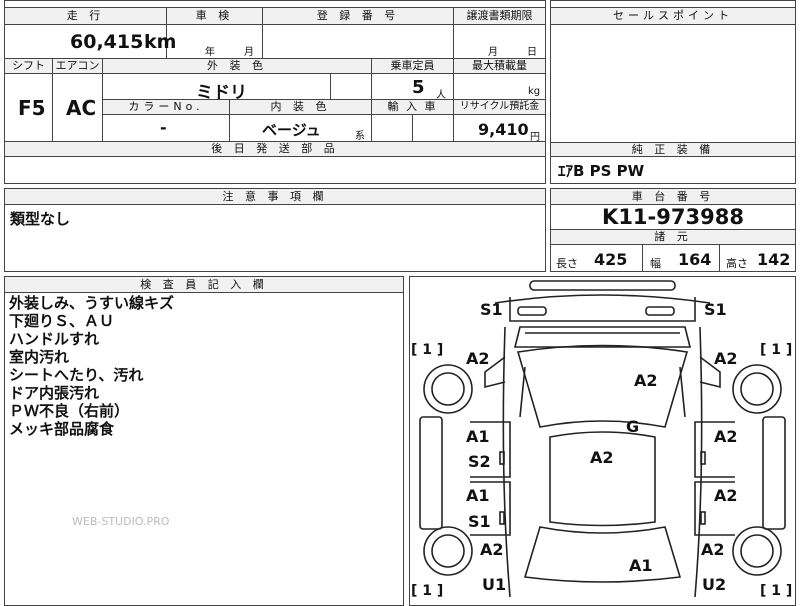  I want to click on note-line: シートへたり、汚れ, so click(76, 375).